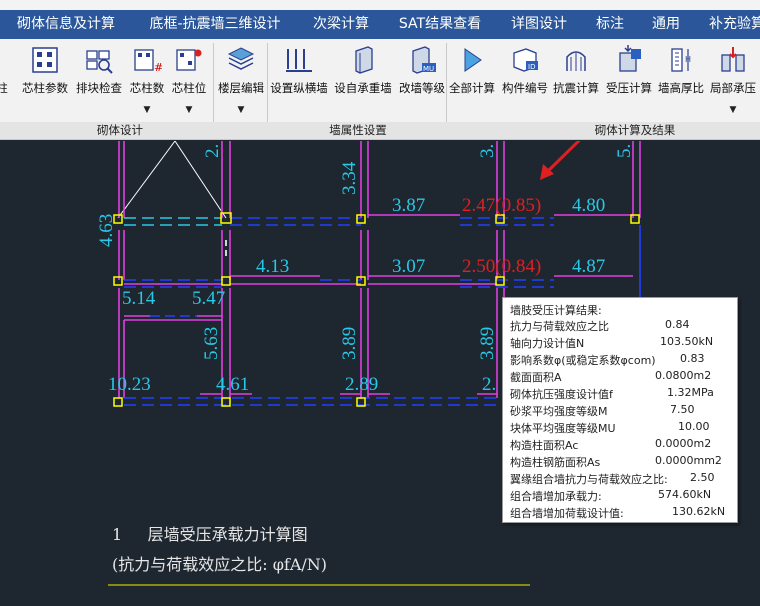 This screenshot has width=760, height=606. I want to click on label-4-80: 4.80, so click(588, 205).